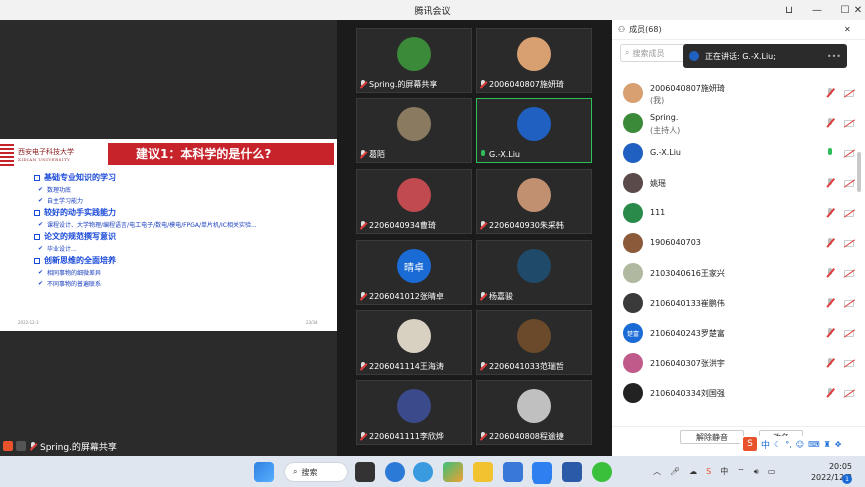  What do you see at coordinates (847, 479) in the screenshot?
I see `notification-badge: 1` at bounding box center [847, 479].